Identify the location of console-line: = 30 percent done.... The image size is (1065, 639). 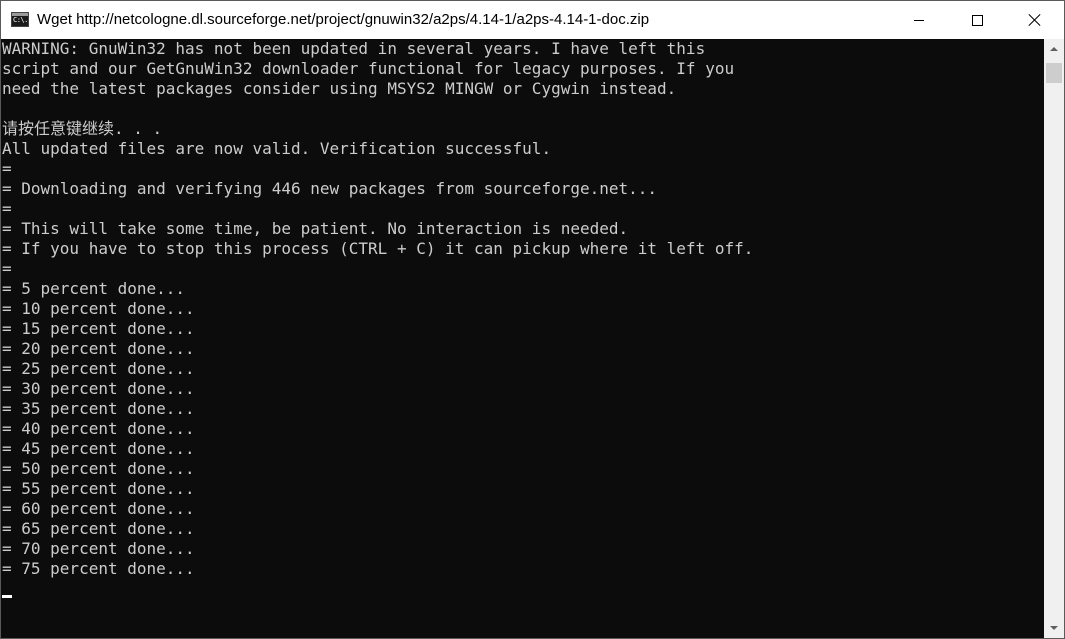
(98, 388).